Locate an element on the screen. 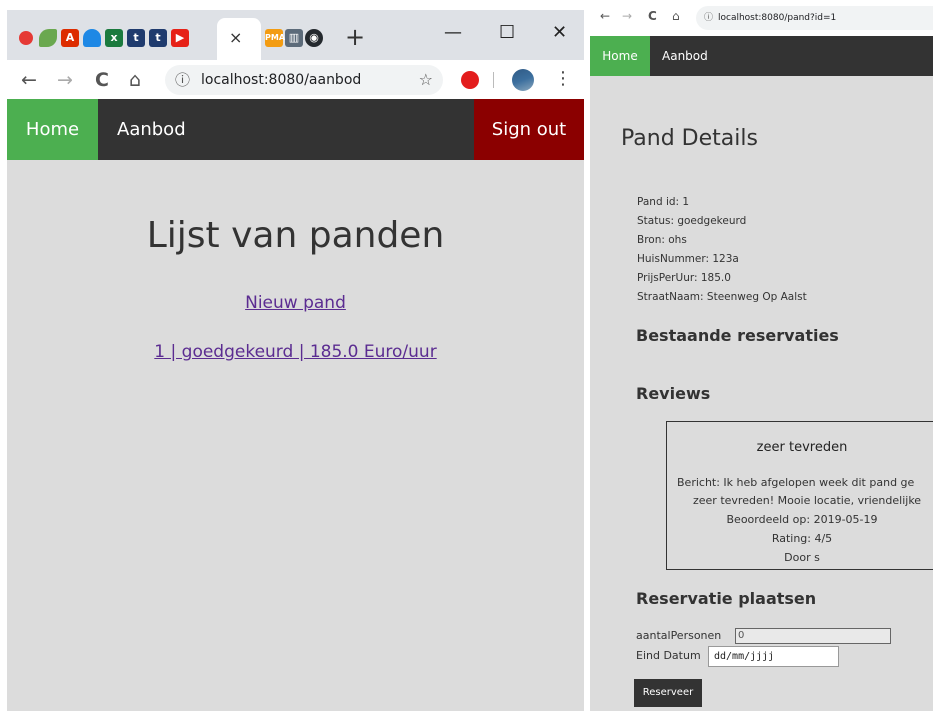 The width and height of the screenshot is (933, 711). leaf-icon is located at coordinates (48, 38).